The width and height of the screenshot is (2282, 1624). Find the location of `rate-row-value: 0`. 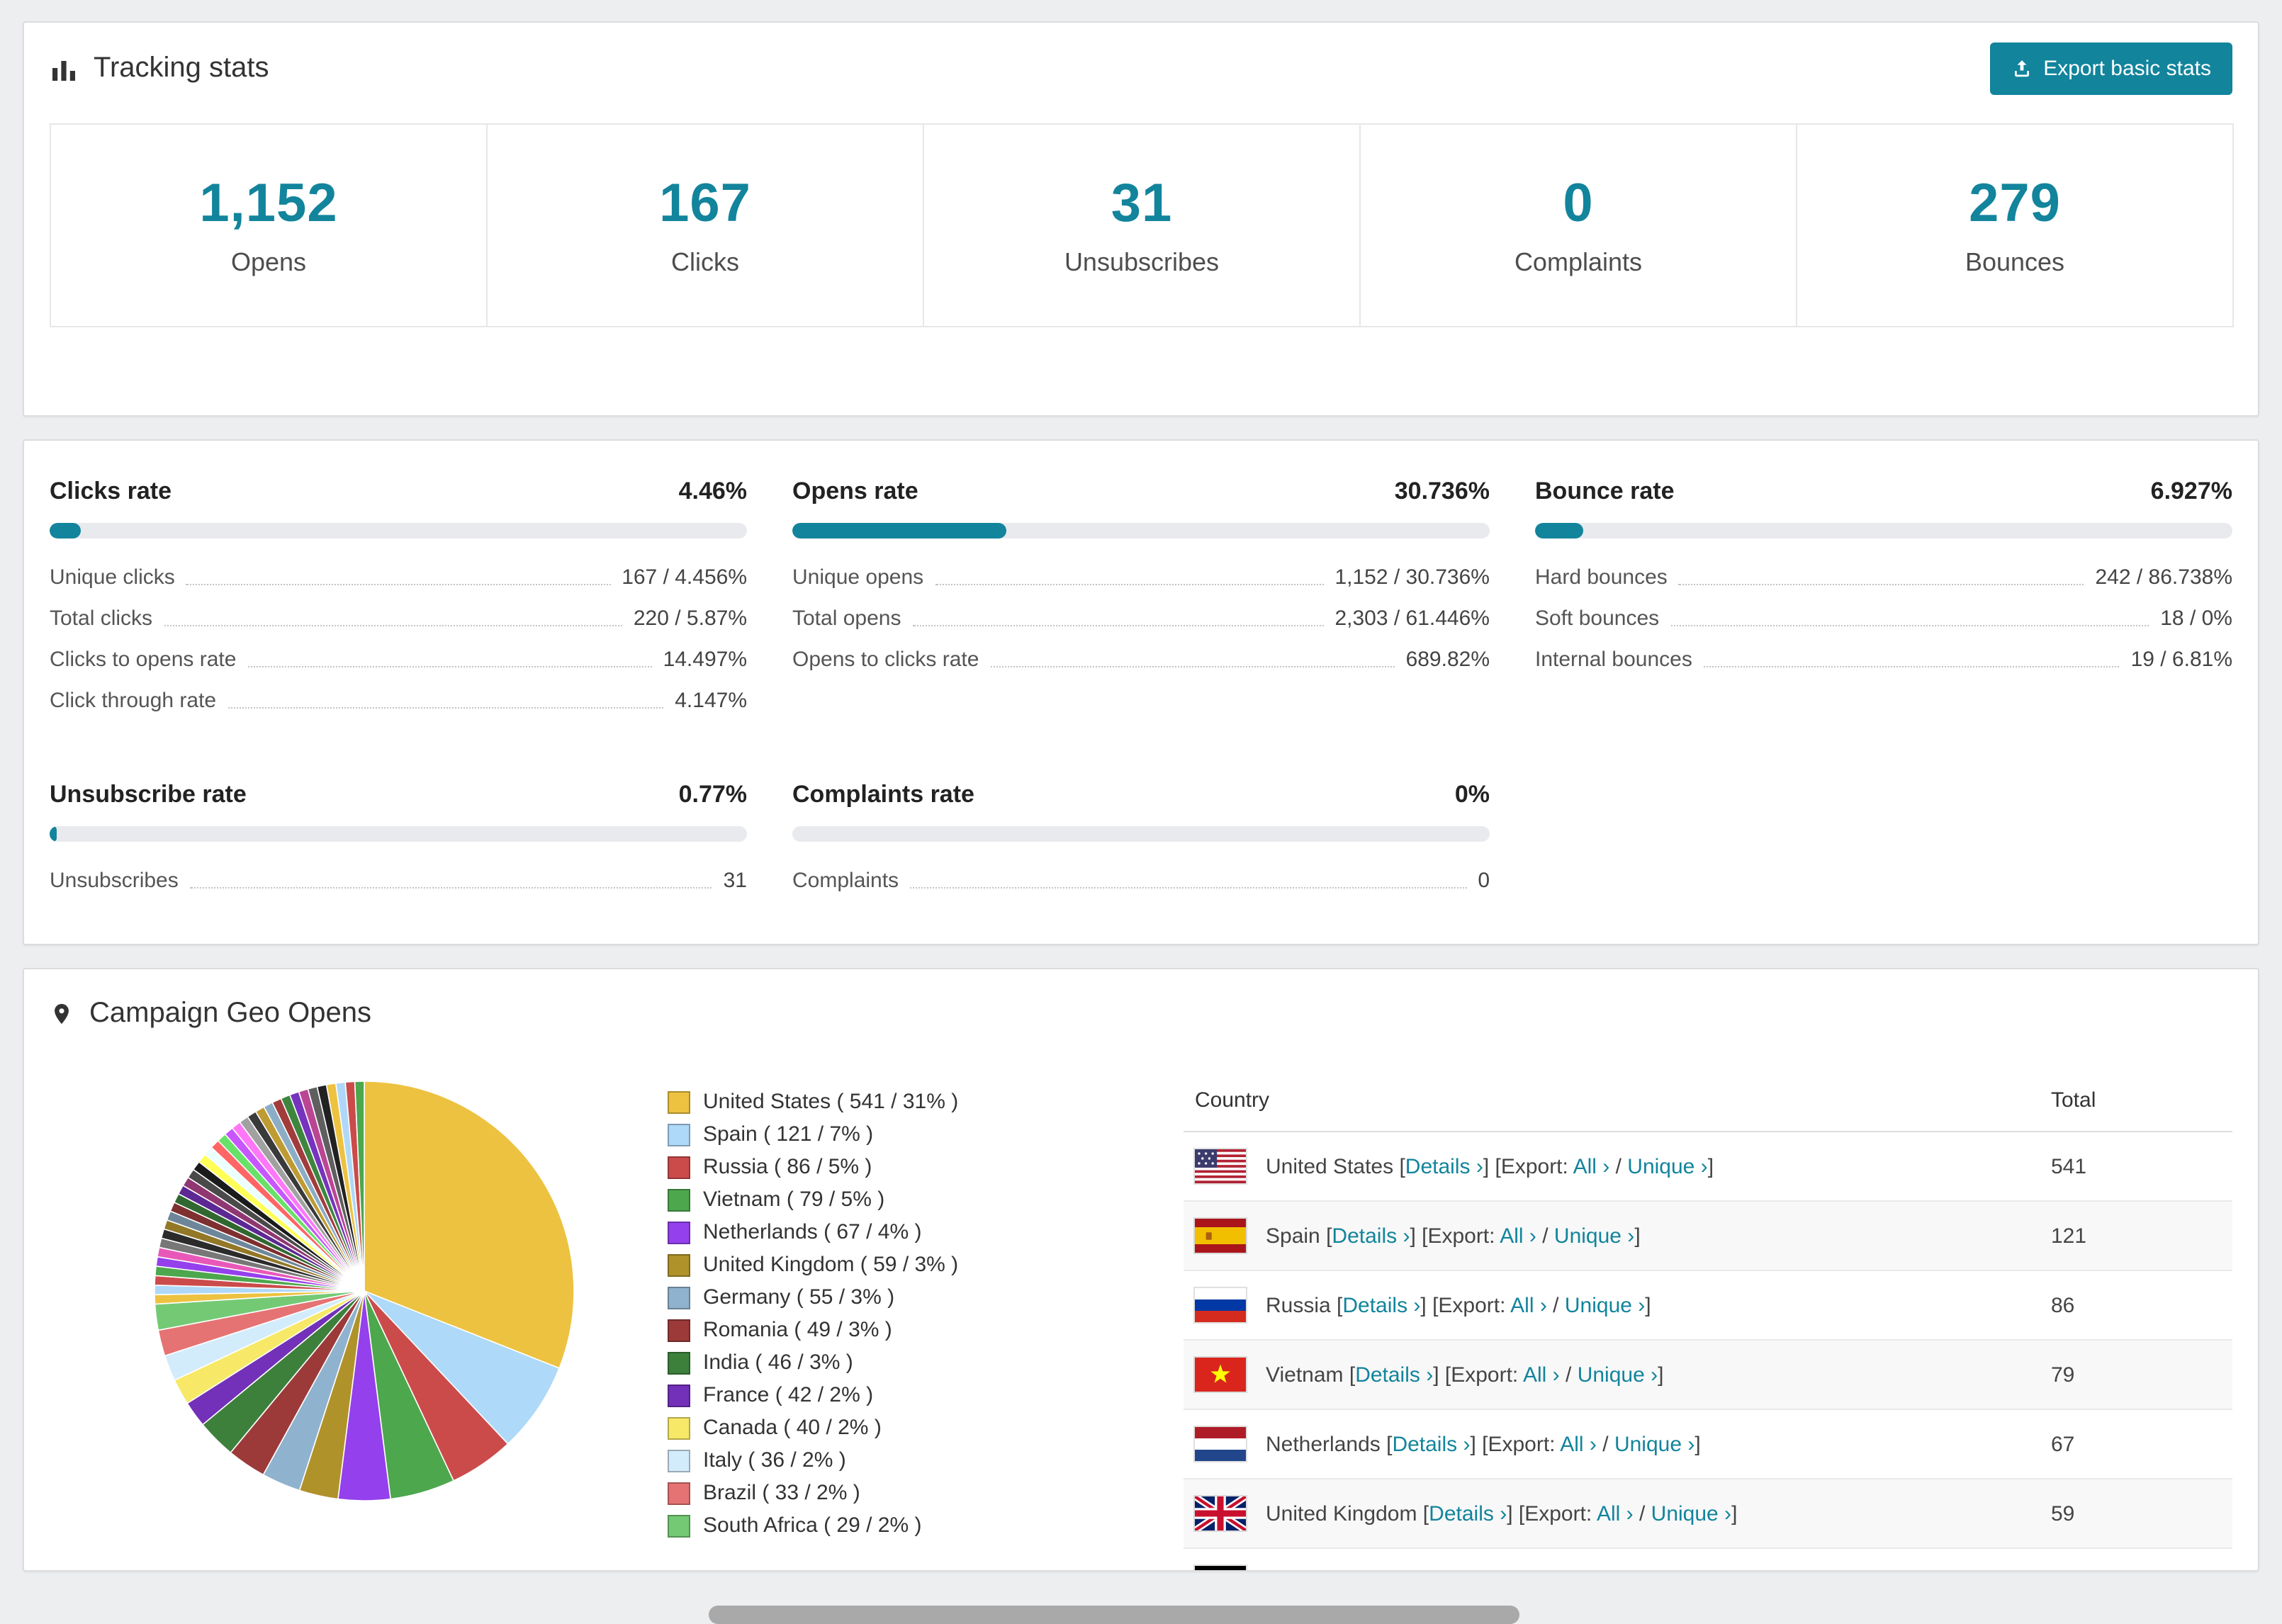

rate-row-value: 0 is located at coordinates (1484, 881).